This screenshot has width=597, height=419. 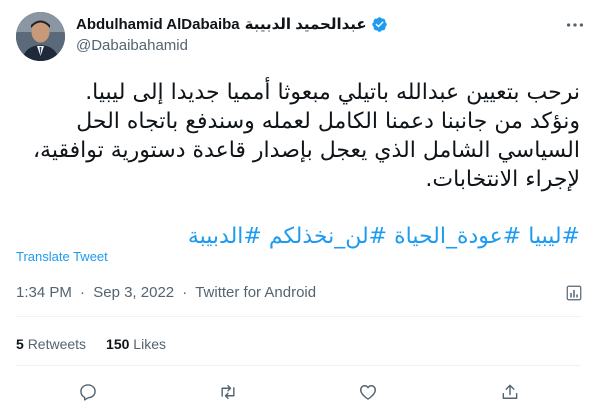 I want to click on hashtag-link: #ليبيا, so click(x=554, y=236).